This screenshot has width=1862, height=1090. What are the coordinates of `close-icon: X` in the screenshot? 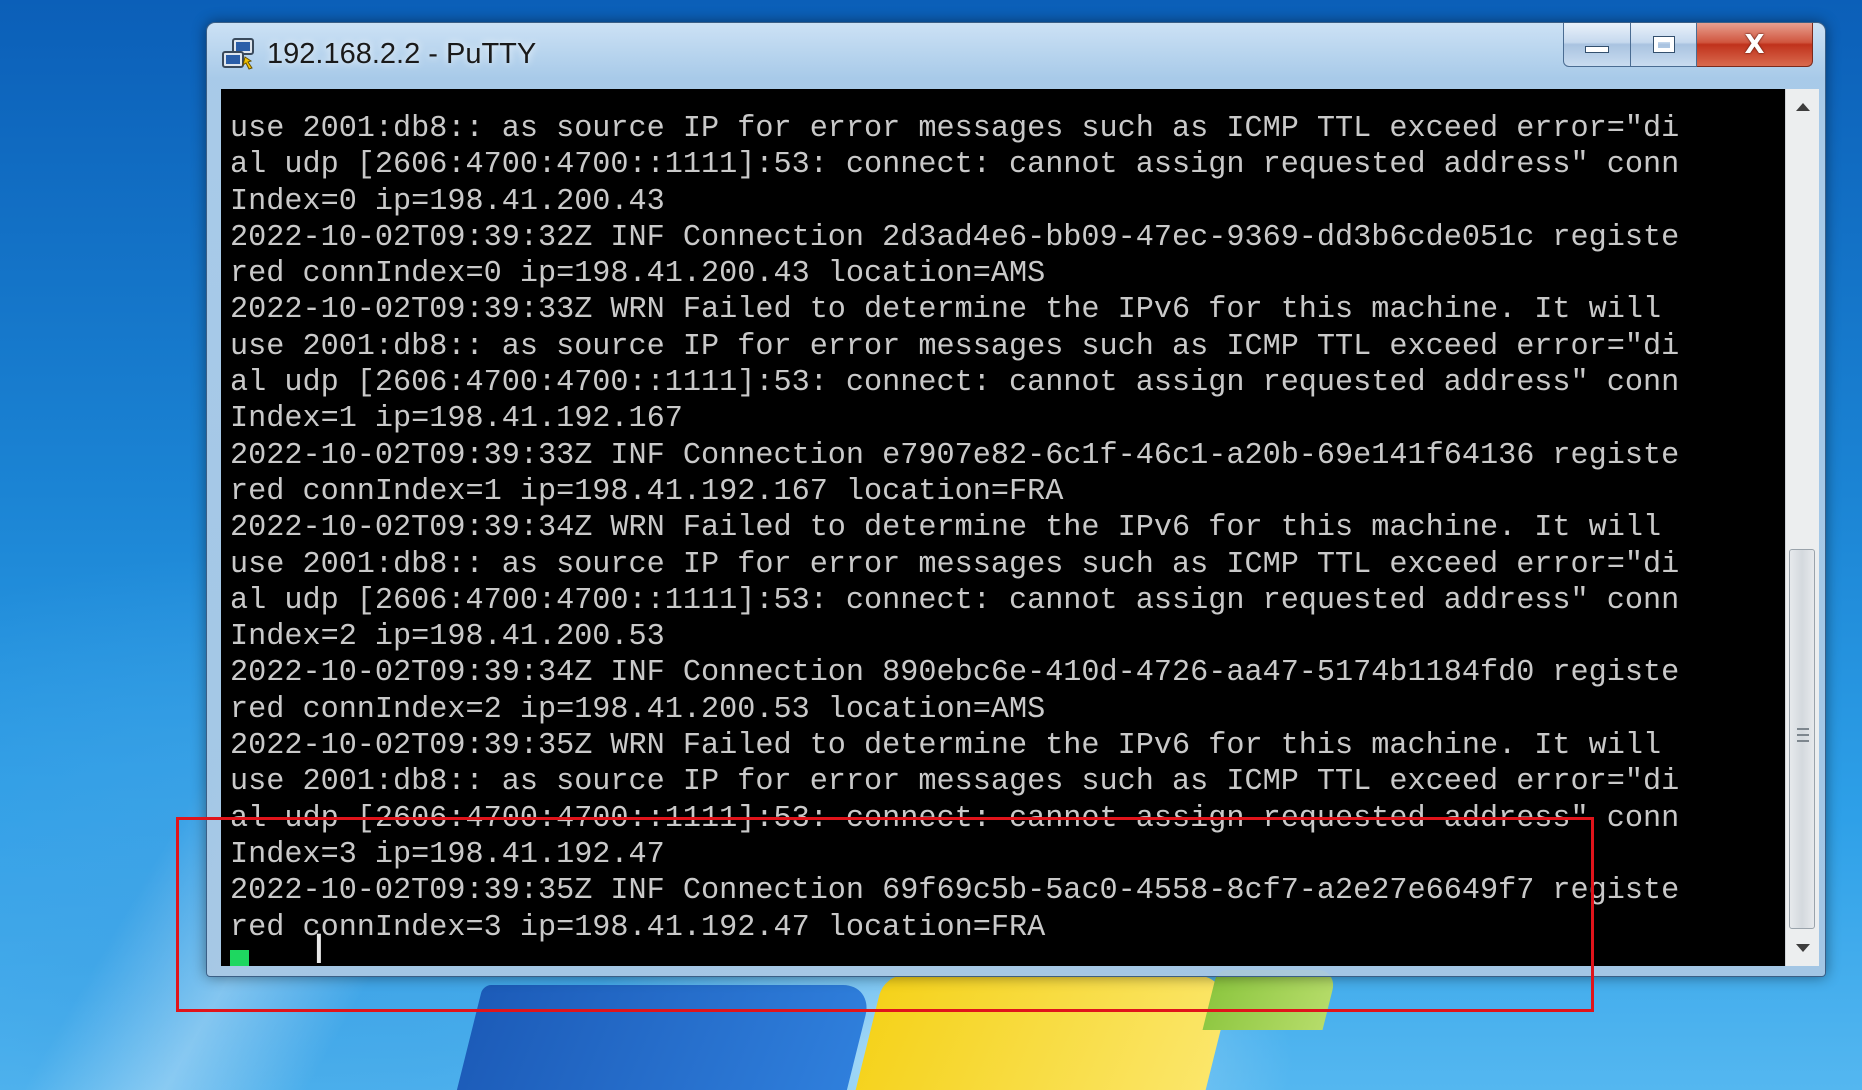 It's located at (1754, 44).